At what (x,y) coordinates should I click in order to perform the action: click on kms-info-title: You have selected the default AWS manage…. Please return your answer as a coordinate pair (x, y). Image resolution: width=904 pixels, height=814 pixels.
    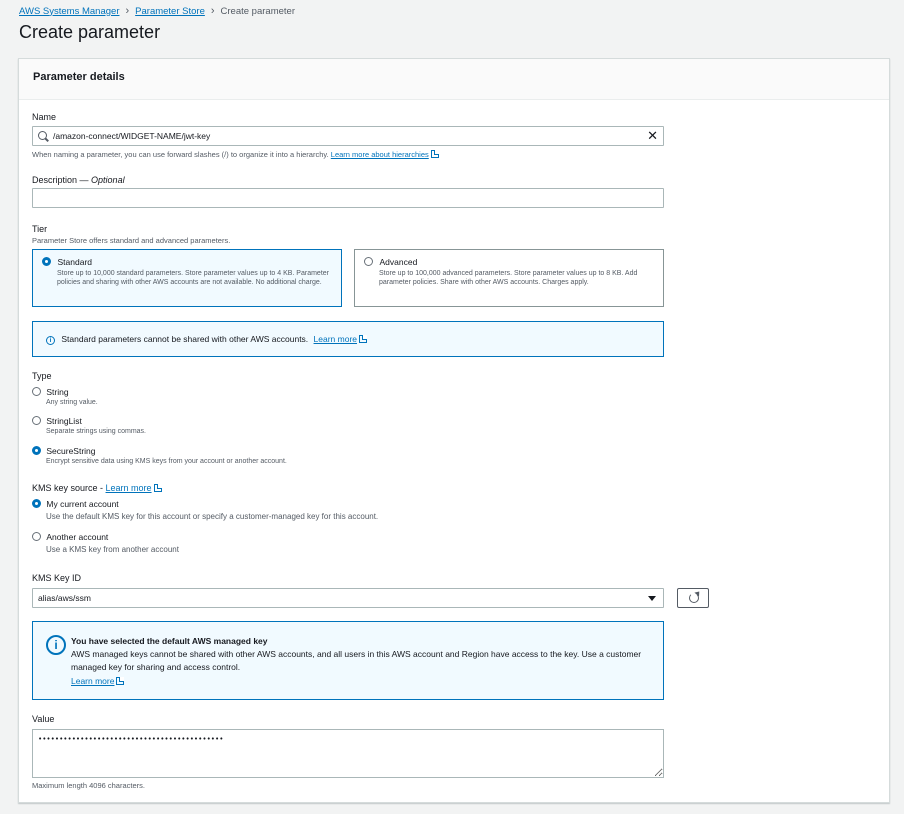
    Looking at the image, I should click on (169, 641).